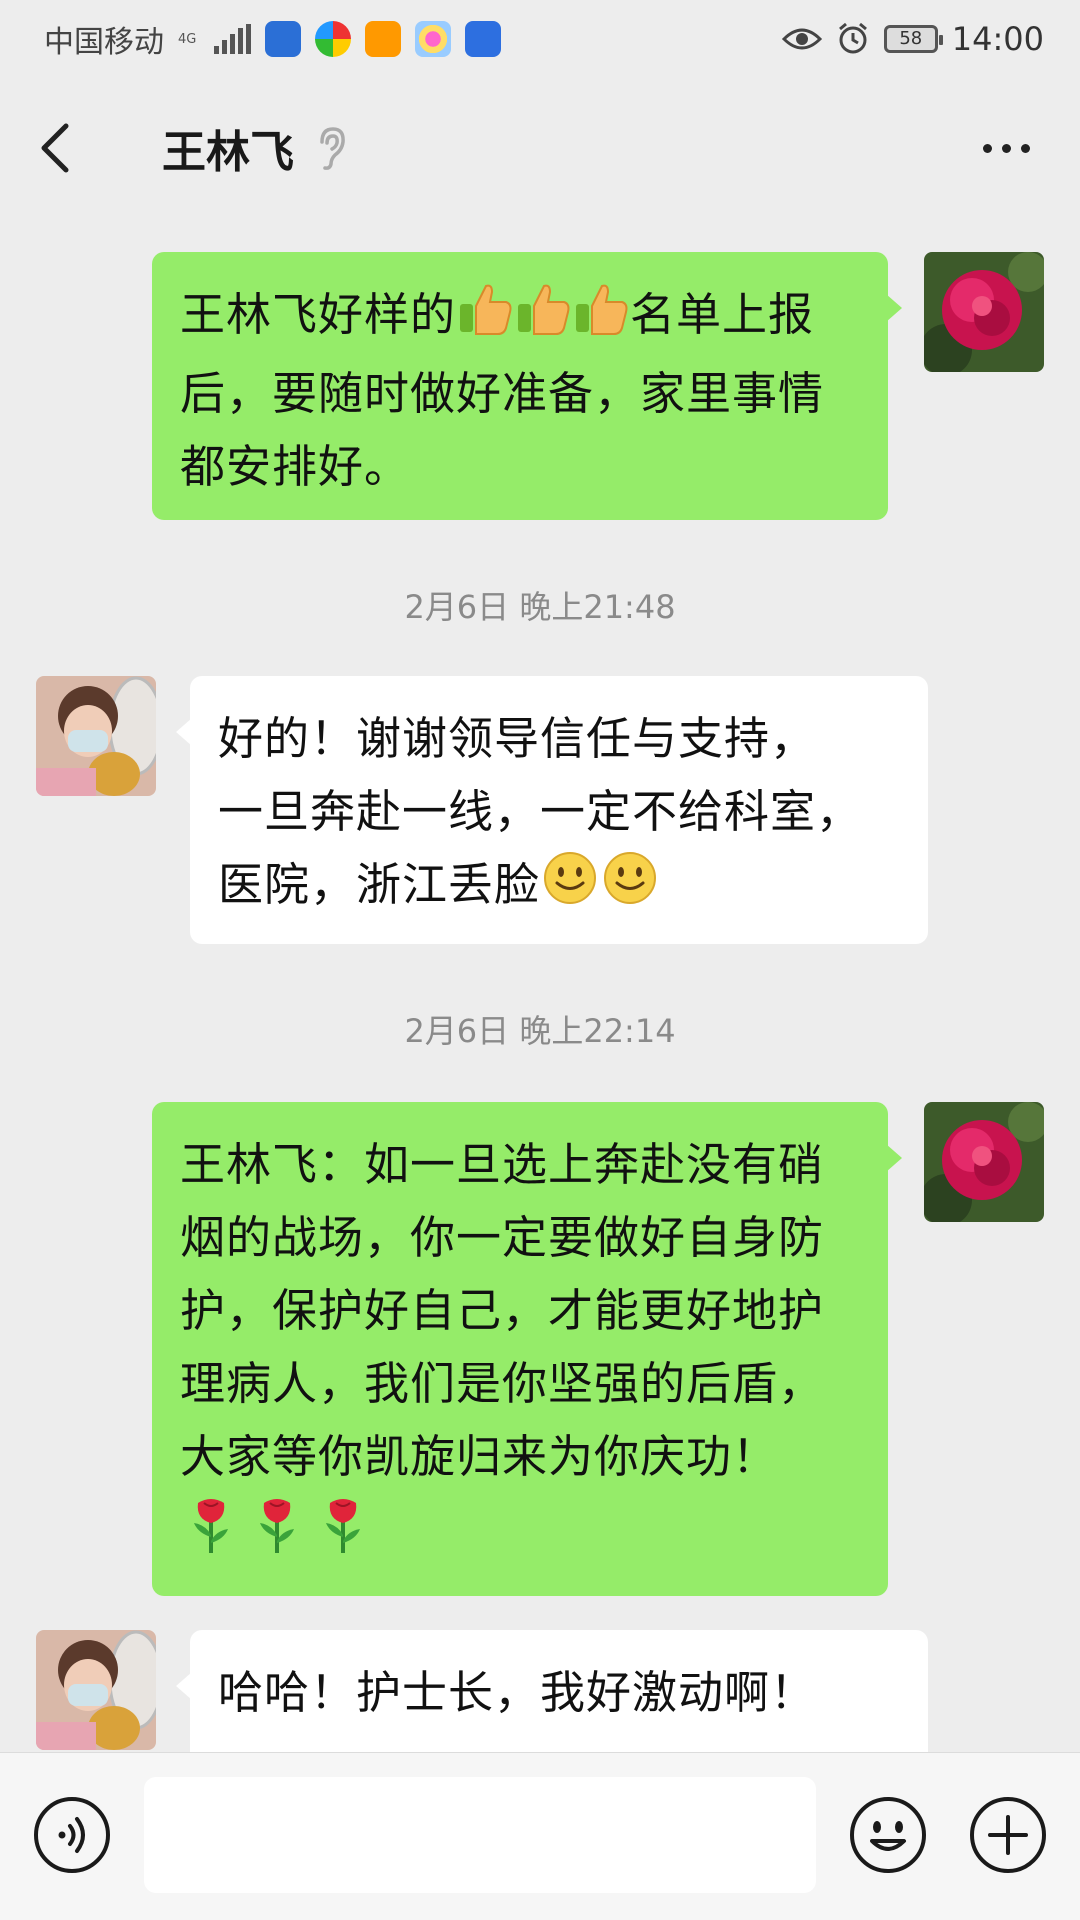 The image size is (1080, 1920). Describe the element at coordinates (540, 39) in the screenshot. I see `status-bar: 中国移动 4G 58 14:00` at that location.